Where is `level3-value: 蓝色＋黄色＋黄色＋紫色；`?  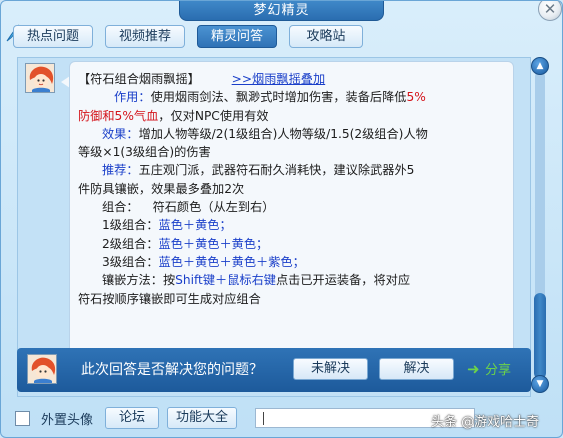 level3-value: 蓝色＋黄色＋黄色＋紫色； is located at coordinates (231, 261).